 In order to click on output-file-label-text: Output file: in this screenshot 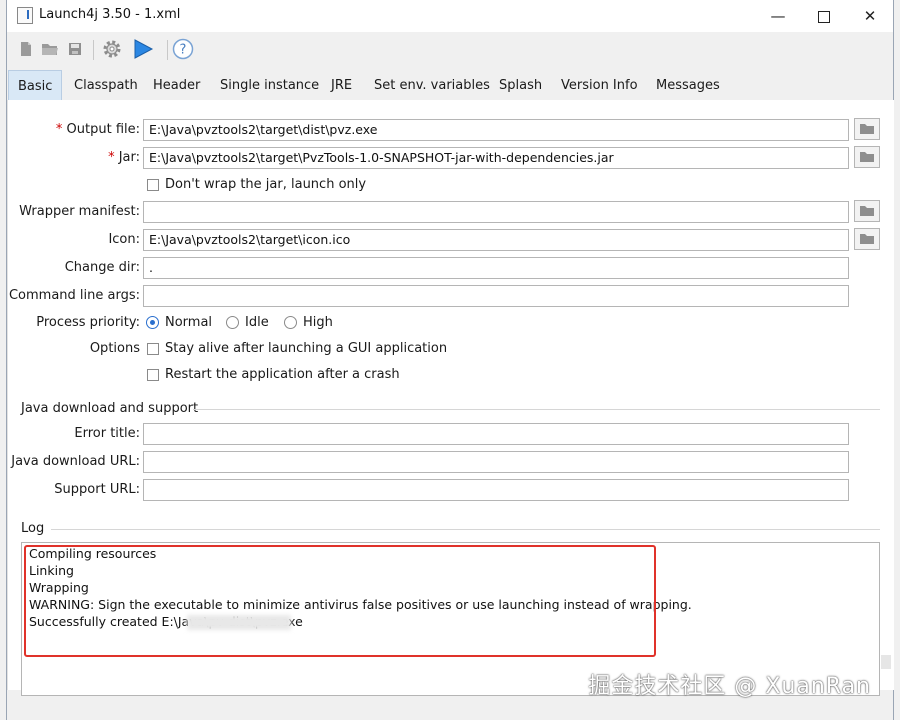, I will do `click(103, 129)`.